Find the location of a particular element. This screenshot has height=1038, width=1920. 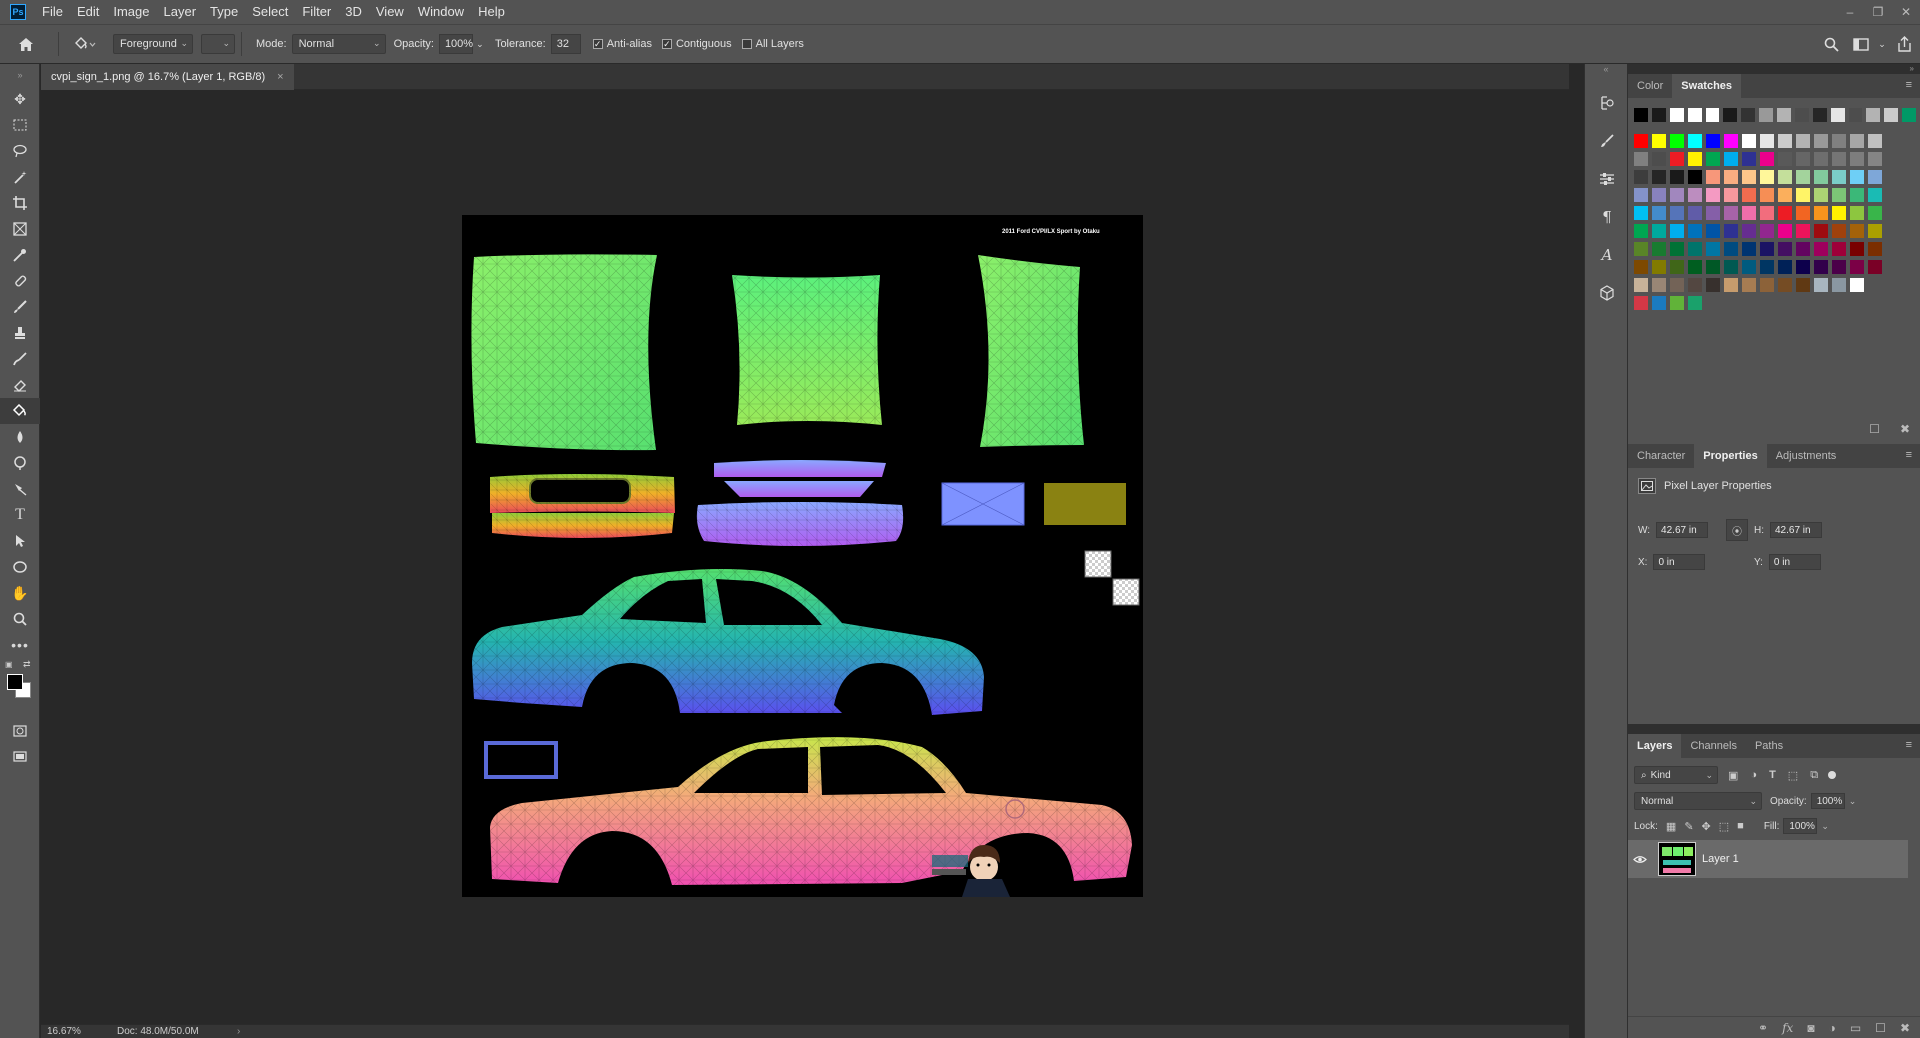

link-layers-icon: ⚭ is located at coordinates (1763, 1028).